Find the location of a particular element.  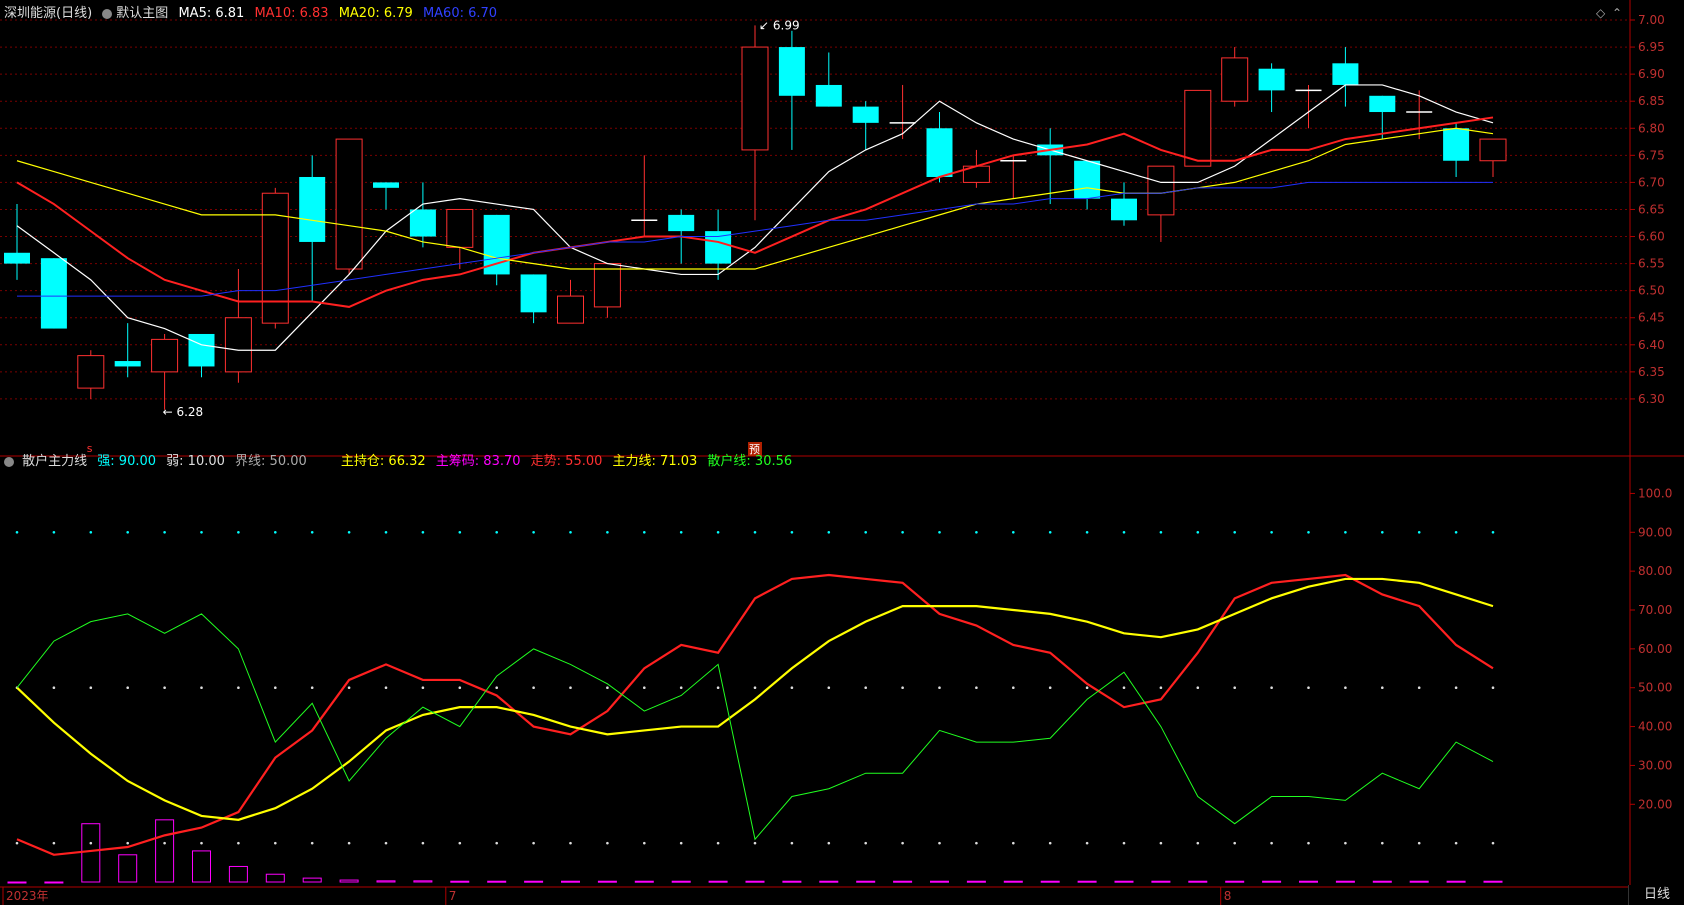

price-tick-label: 6.40 is located at coordinates (1651, 345).